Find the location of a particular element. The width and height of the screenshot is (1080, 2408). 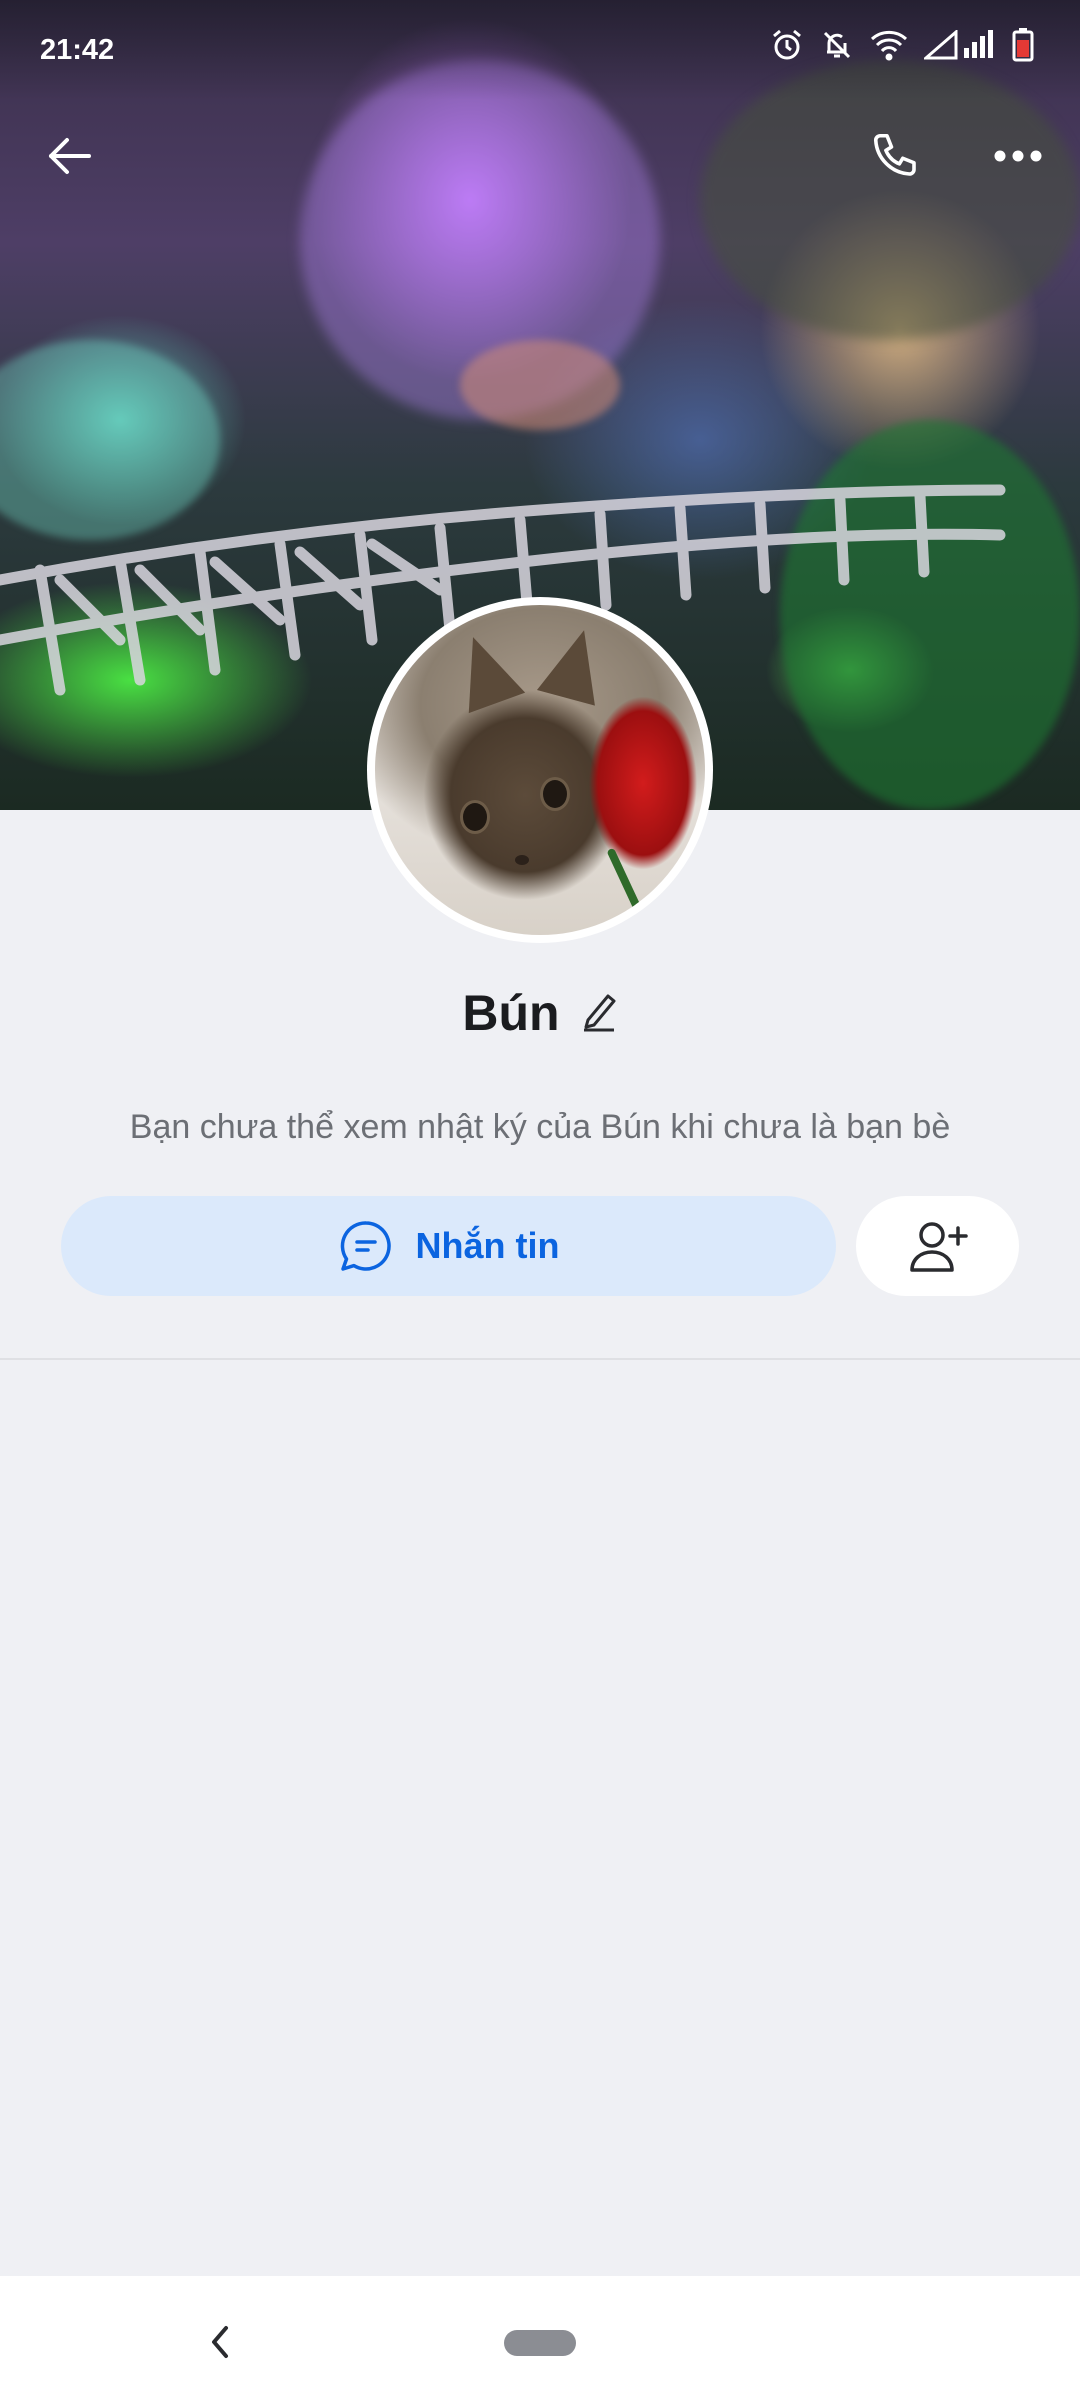

home-pill-icon is located at coordinates (540, 2343).